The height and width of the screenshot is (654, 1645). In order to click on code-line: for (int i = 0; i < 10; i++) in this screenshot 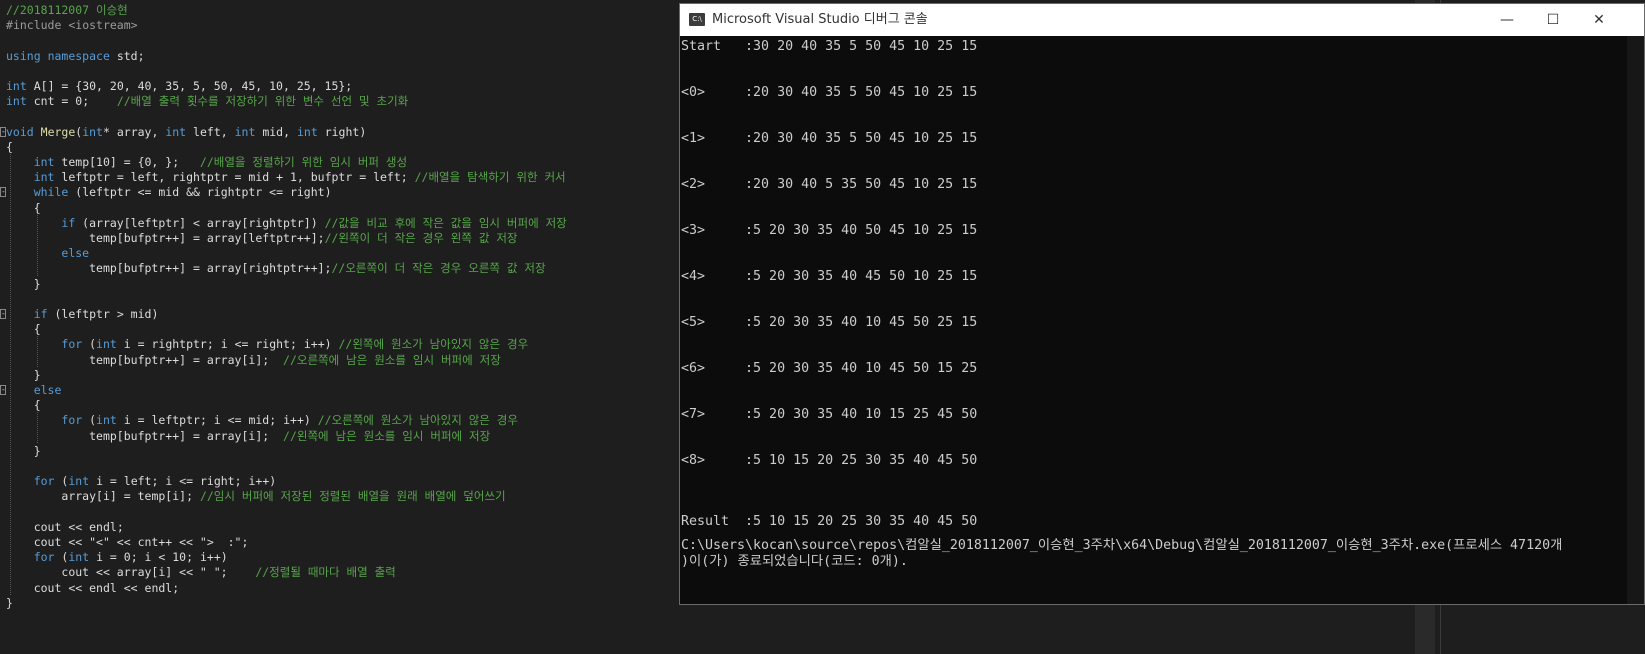, I will do `click(130, 557)`.